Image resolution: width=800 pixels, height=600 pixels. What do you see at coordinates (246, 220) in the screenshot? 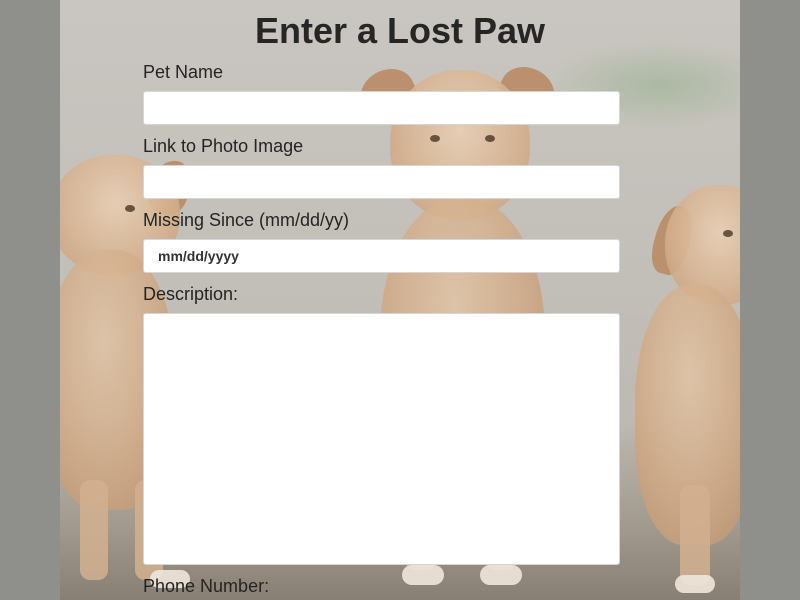
I see `missing-since-label: Missing Since (mm/dd/yy)` at bounding box center [246, 220].